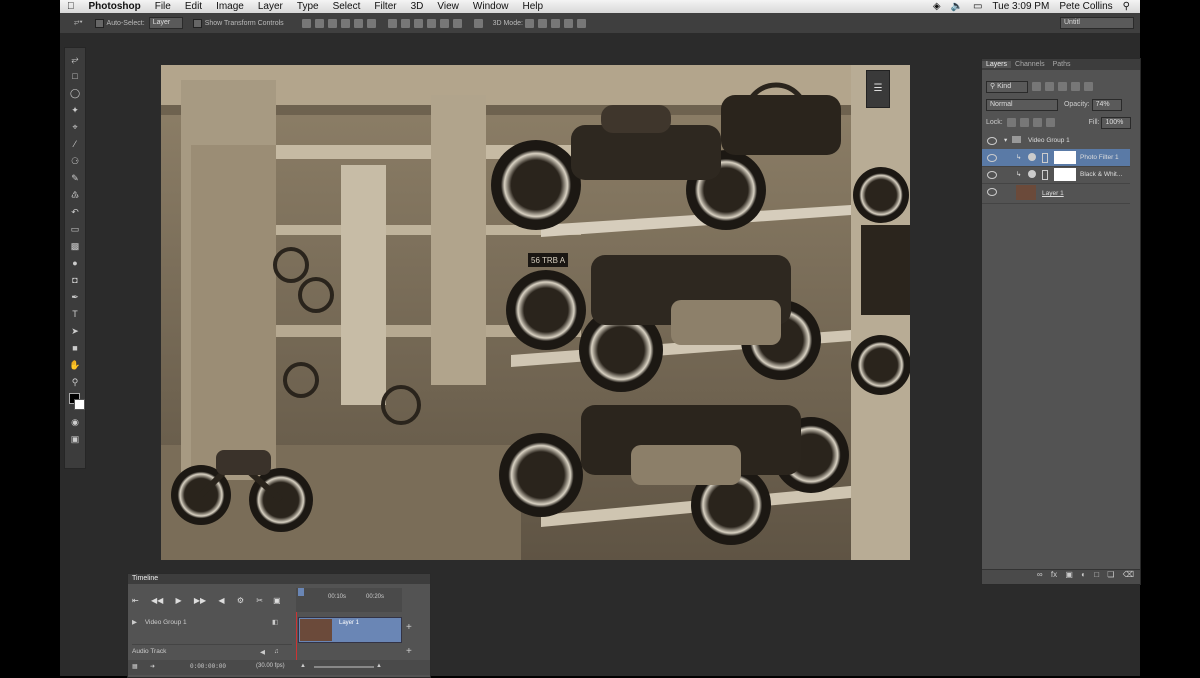 The image size is (1200, 678). I want to click on convert-frames-icon: ▦, so click(135, 666).